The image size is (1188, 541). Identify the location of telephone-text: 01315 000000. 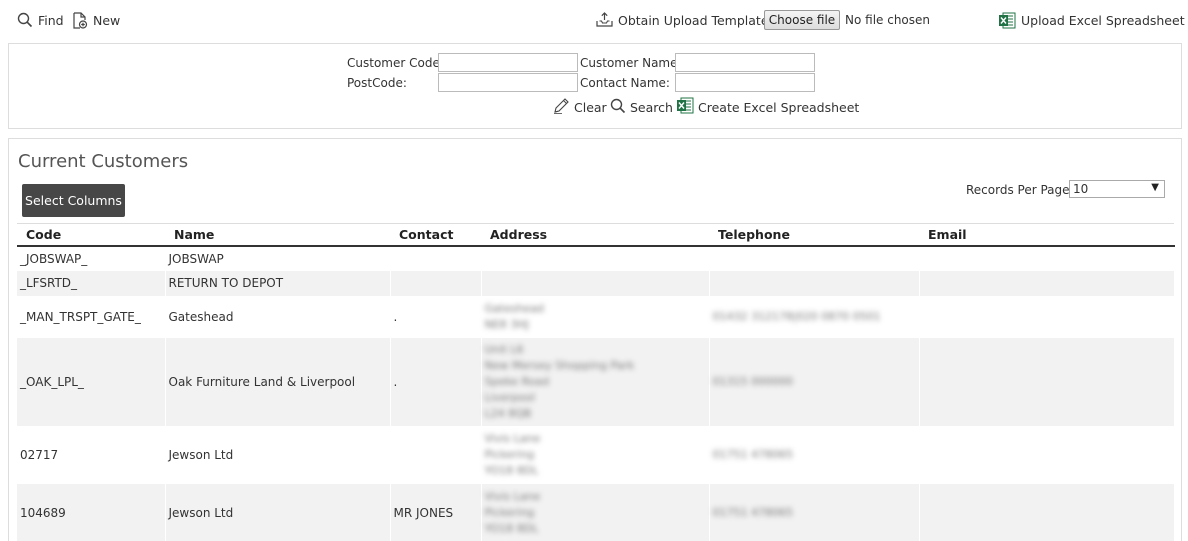
(752, 381).